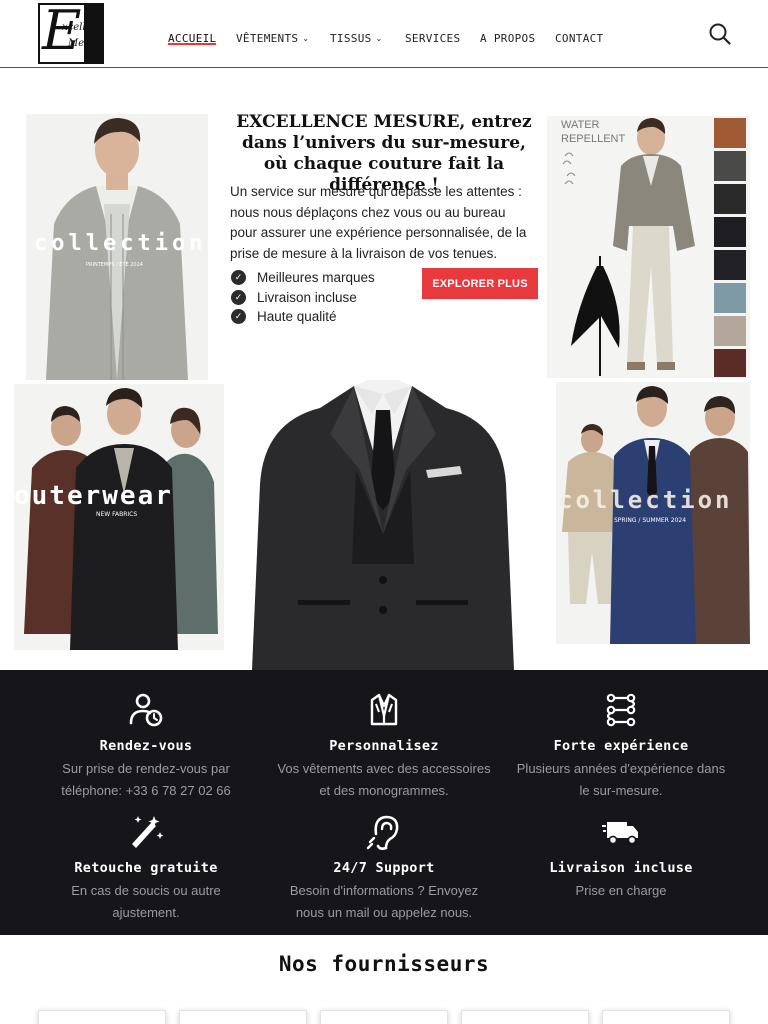  I want to click on nav-services-label: SERVICES, so click(433, 38).